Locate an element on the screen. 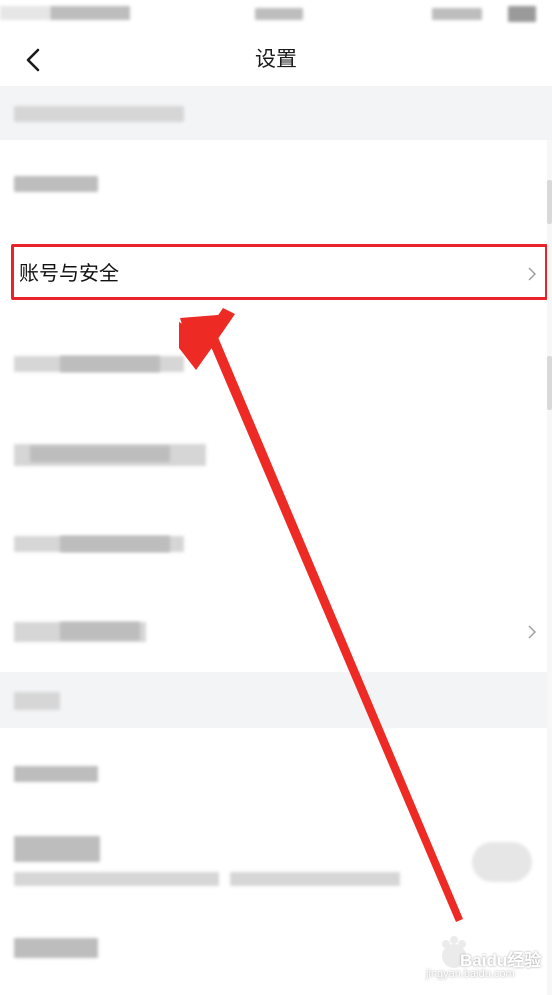 The height and width of the screenshot is (995, 552). page-title: 设置 is located at coordinates (276, 59).